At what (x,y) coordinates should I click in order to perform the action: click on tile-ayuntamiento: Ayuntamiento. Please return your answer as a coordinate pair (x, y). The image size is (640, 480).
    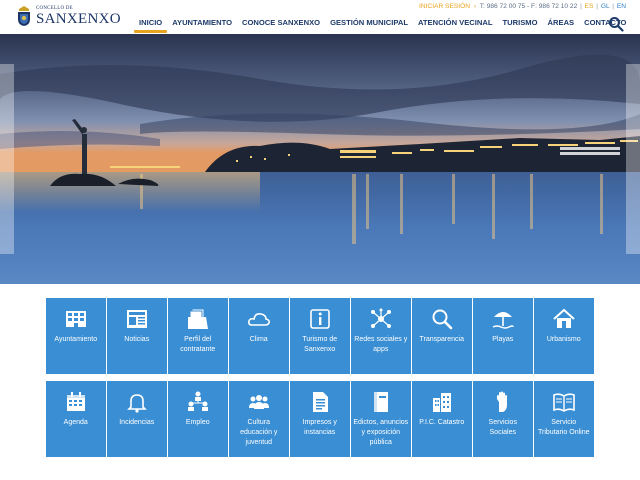
    Looking at the image, I should click on (76, 336).